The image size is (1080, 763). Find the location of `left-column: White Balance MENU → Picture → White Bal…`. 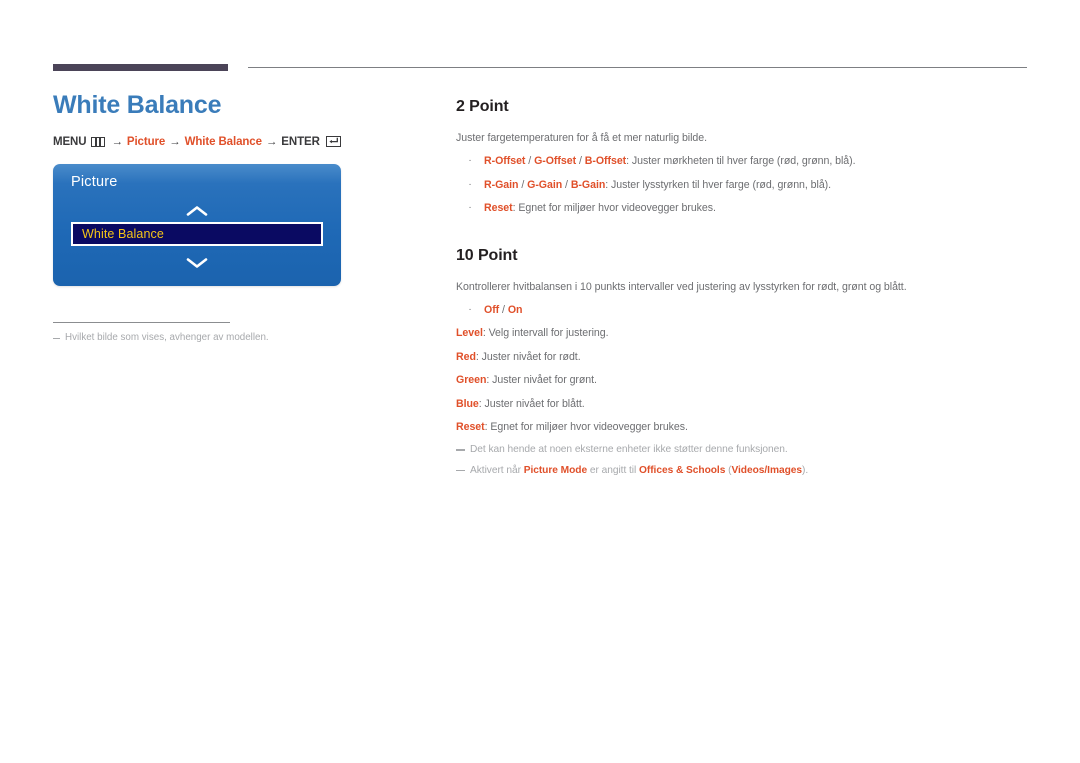

left-column: White Balance MENU → Picture → White Bal… is located at coordinates (233, 188).